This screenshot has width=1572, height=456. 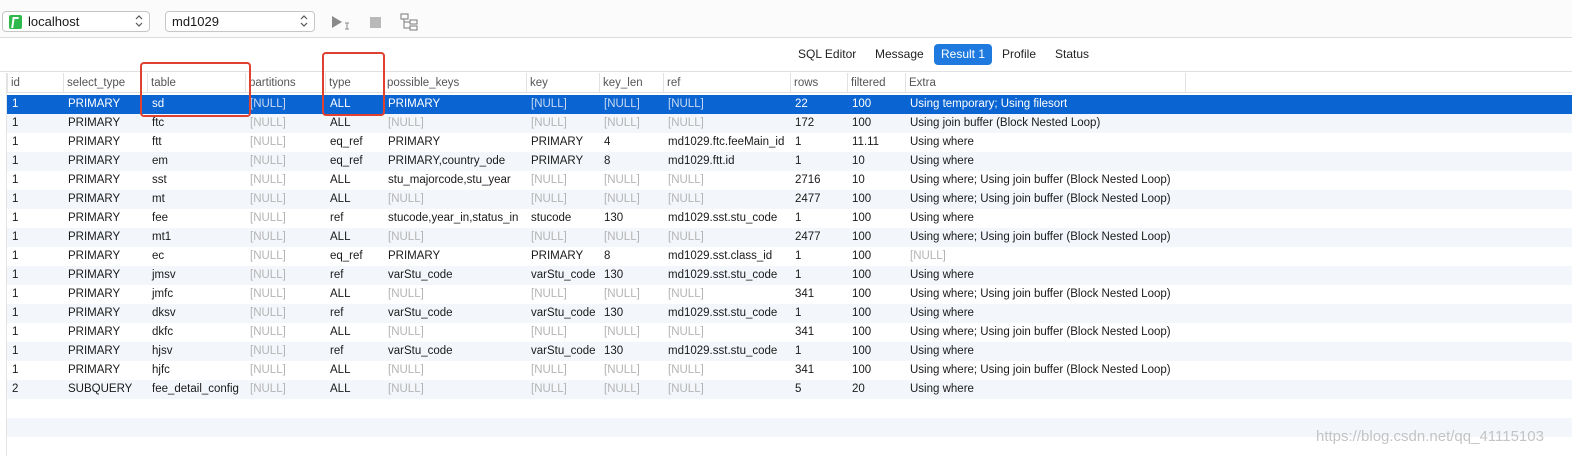 I want to click on tab-message: Message, so click(x=899, y=54).